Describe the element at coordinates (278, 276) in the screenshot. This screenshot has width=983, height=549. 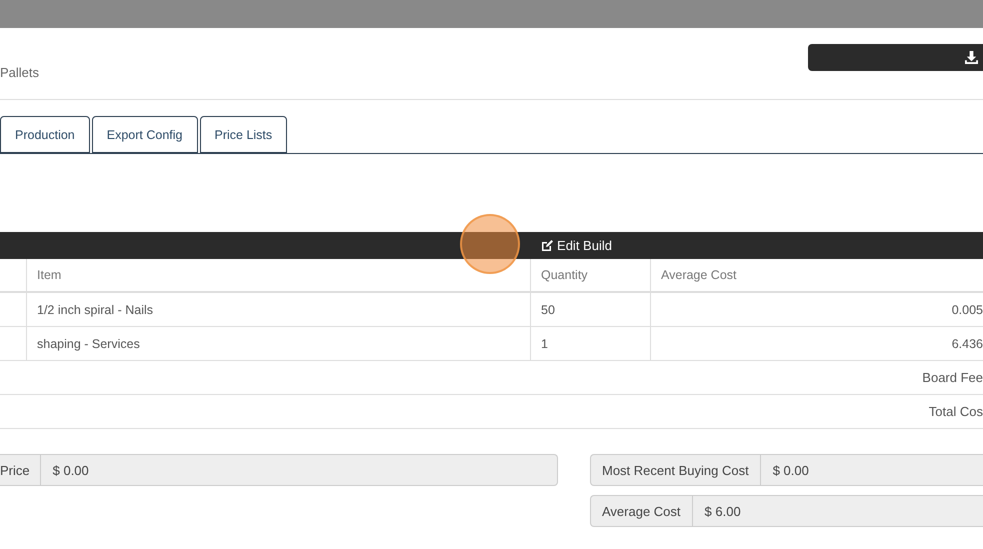
I see `column-header: Item` at that location.